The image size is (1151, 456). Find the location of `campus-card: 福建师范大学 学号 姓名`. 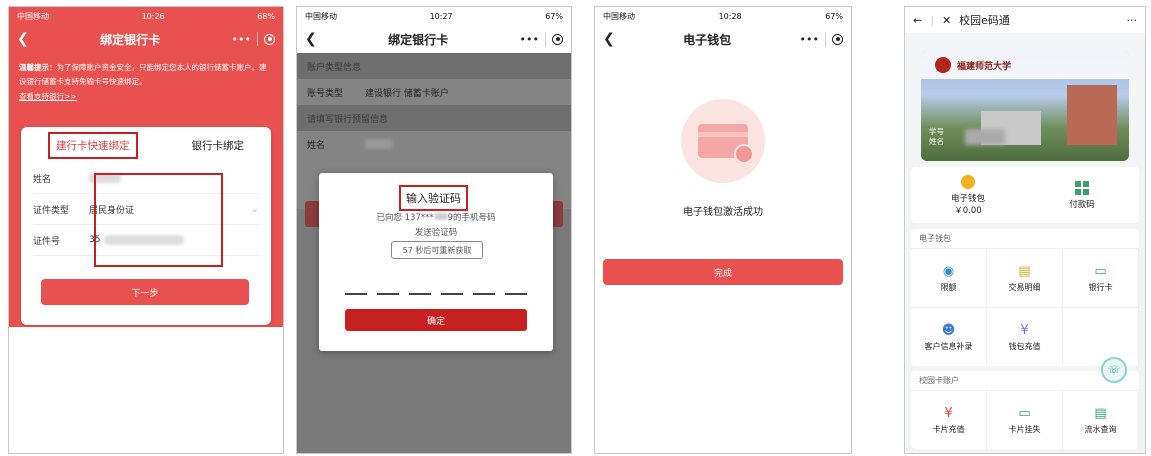

campus-card: 福建师范大学 学号 姓名 is located at coordinates (1025, 106).